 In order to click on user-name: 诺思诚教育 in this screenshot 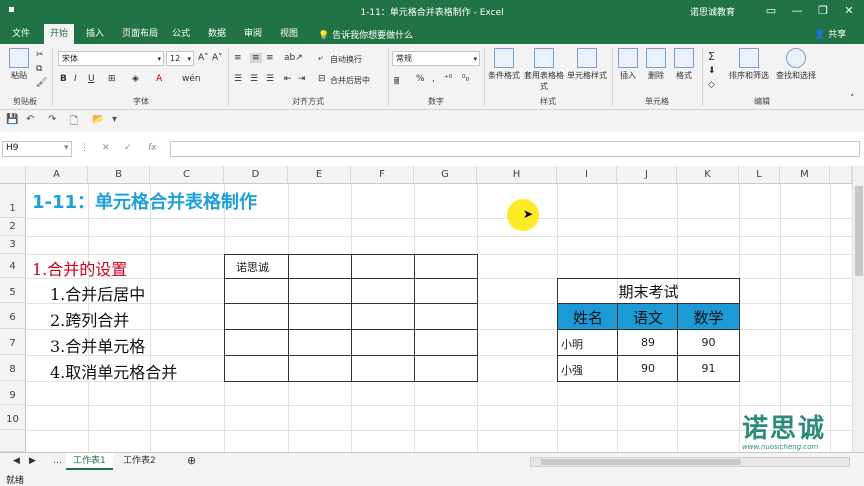, I will do `click(712, 11)`.